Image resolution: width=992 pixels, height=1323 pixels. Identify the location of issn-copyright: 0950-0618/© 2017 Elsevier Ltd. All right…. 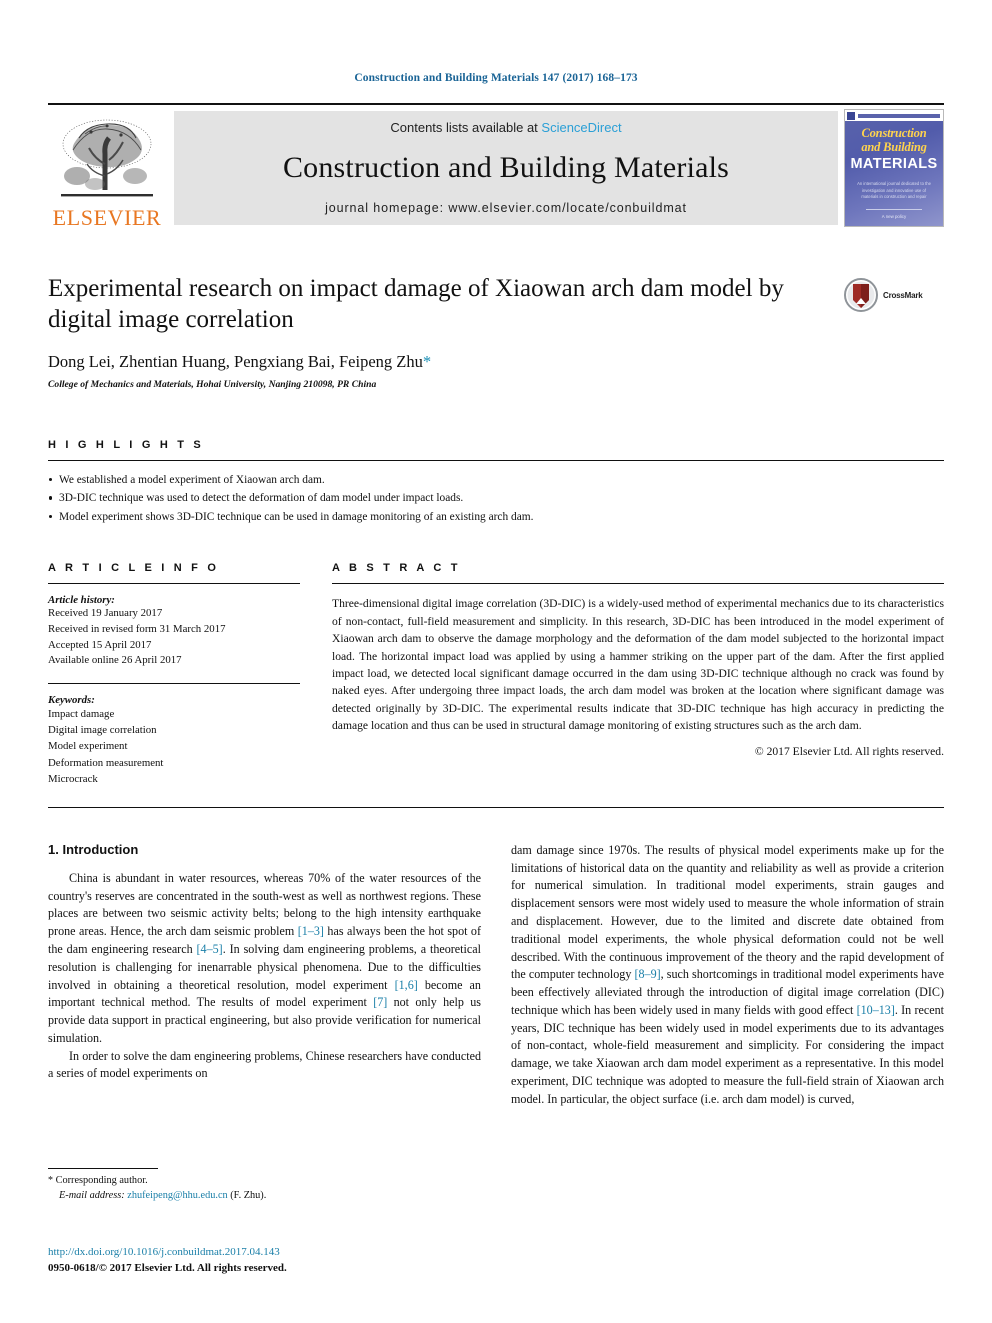
(167, 1267).